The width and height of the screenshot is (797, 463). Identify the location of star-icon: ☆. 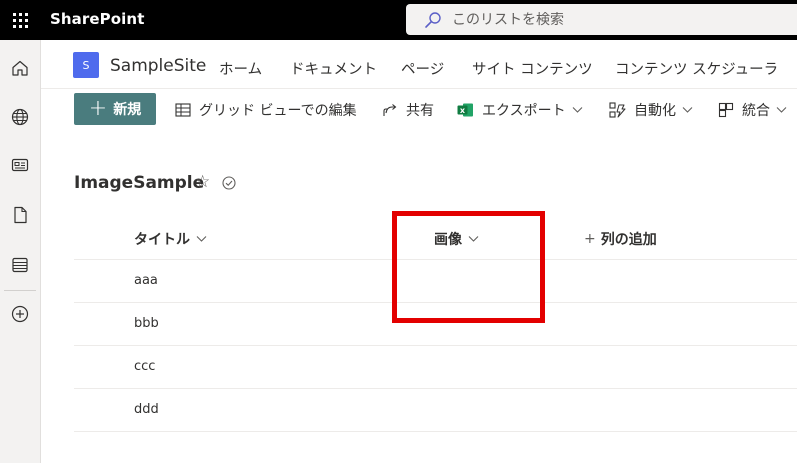
(202, 182).